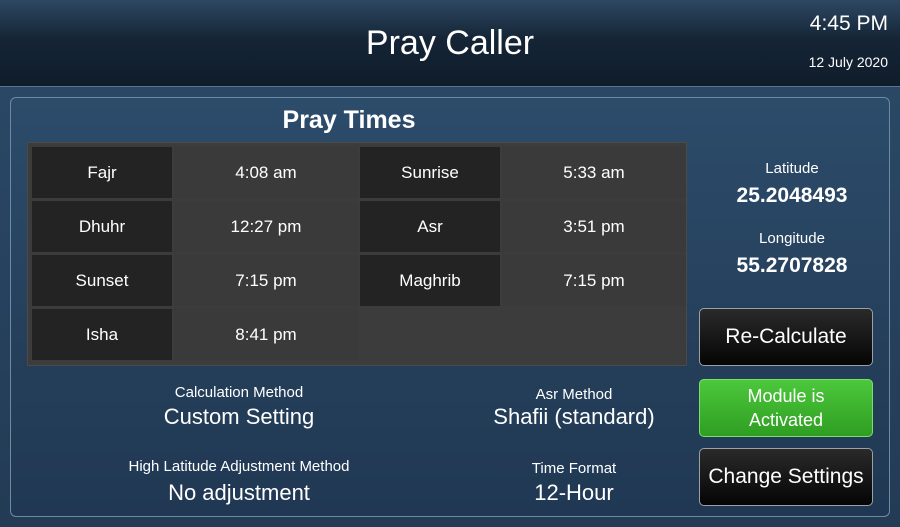  Describe the element at coordinates (266, 226) in the screenshot. I see `prayer-time-dhuhr: 12:27 pm` at that location.